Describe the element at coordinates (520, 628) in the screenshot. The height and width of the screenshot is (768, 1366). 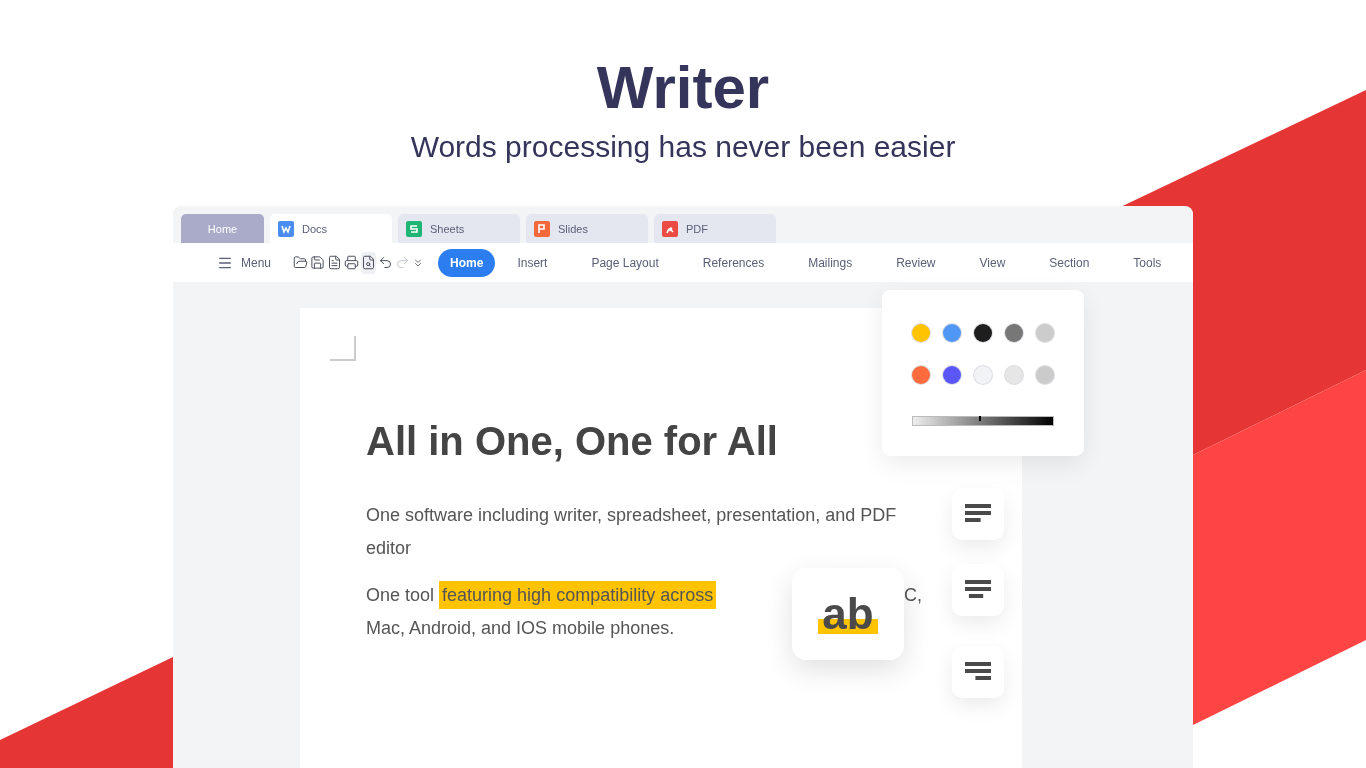
I see `document-paragraph: Mac, Android, and IOS mobile phones.` at that location.